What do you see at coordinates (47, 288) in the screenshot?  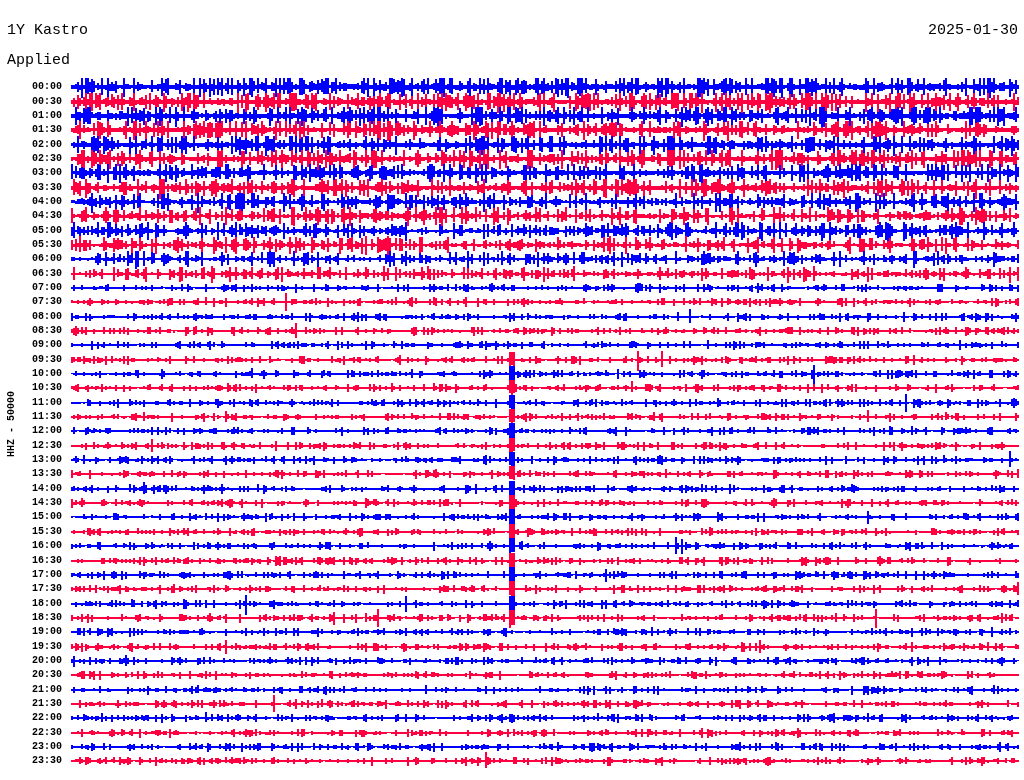 I see `time-label: 07:00` at bounding box center [47, 288].